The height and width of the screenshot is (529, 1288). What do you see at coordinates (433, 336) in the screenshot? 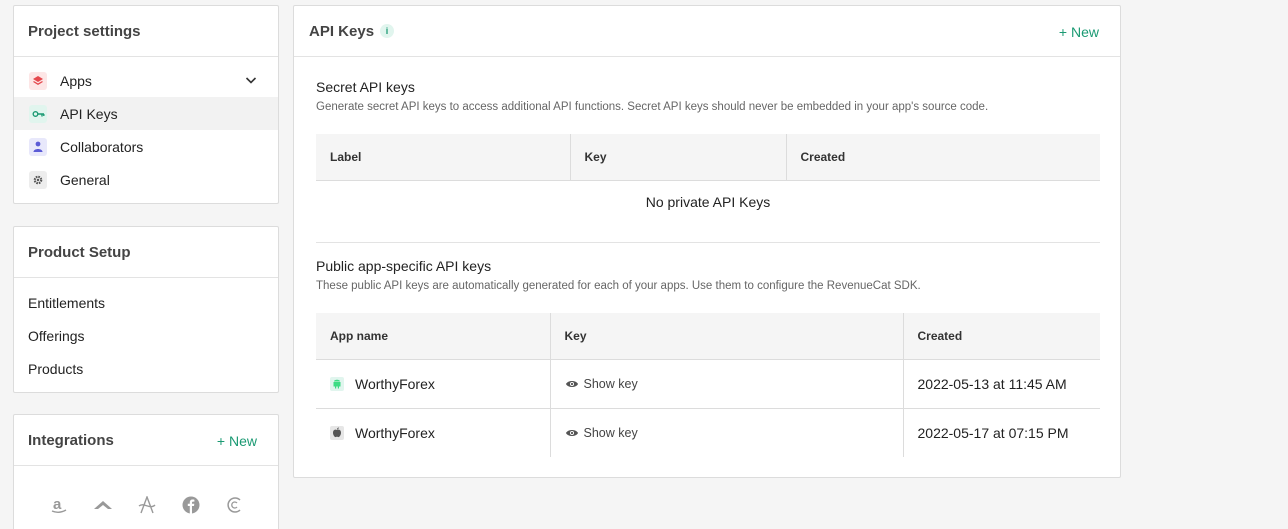
I see `column-header-app-name: App name` at bounding box center [433, 336].